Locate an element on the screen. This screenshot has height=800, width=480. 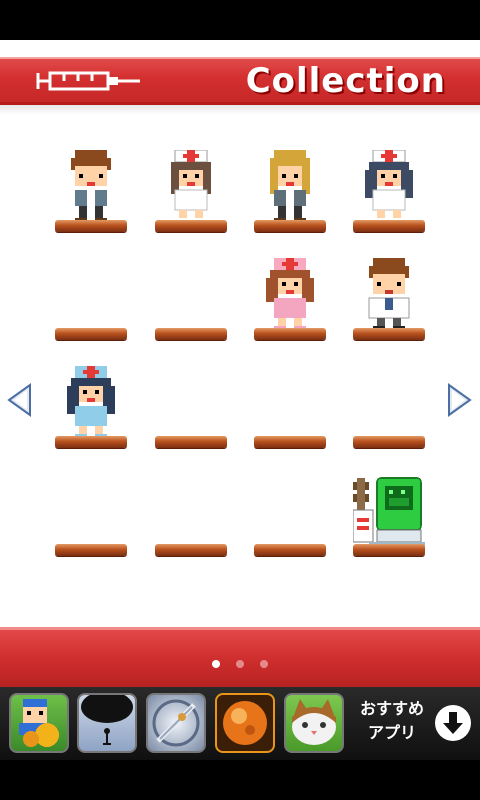
download-icon is located at coordinates (453, 723).